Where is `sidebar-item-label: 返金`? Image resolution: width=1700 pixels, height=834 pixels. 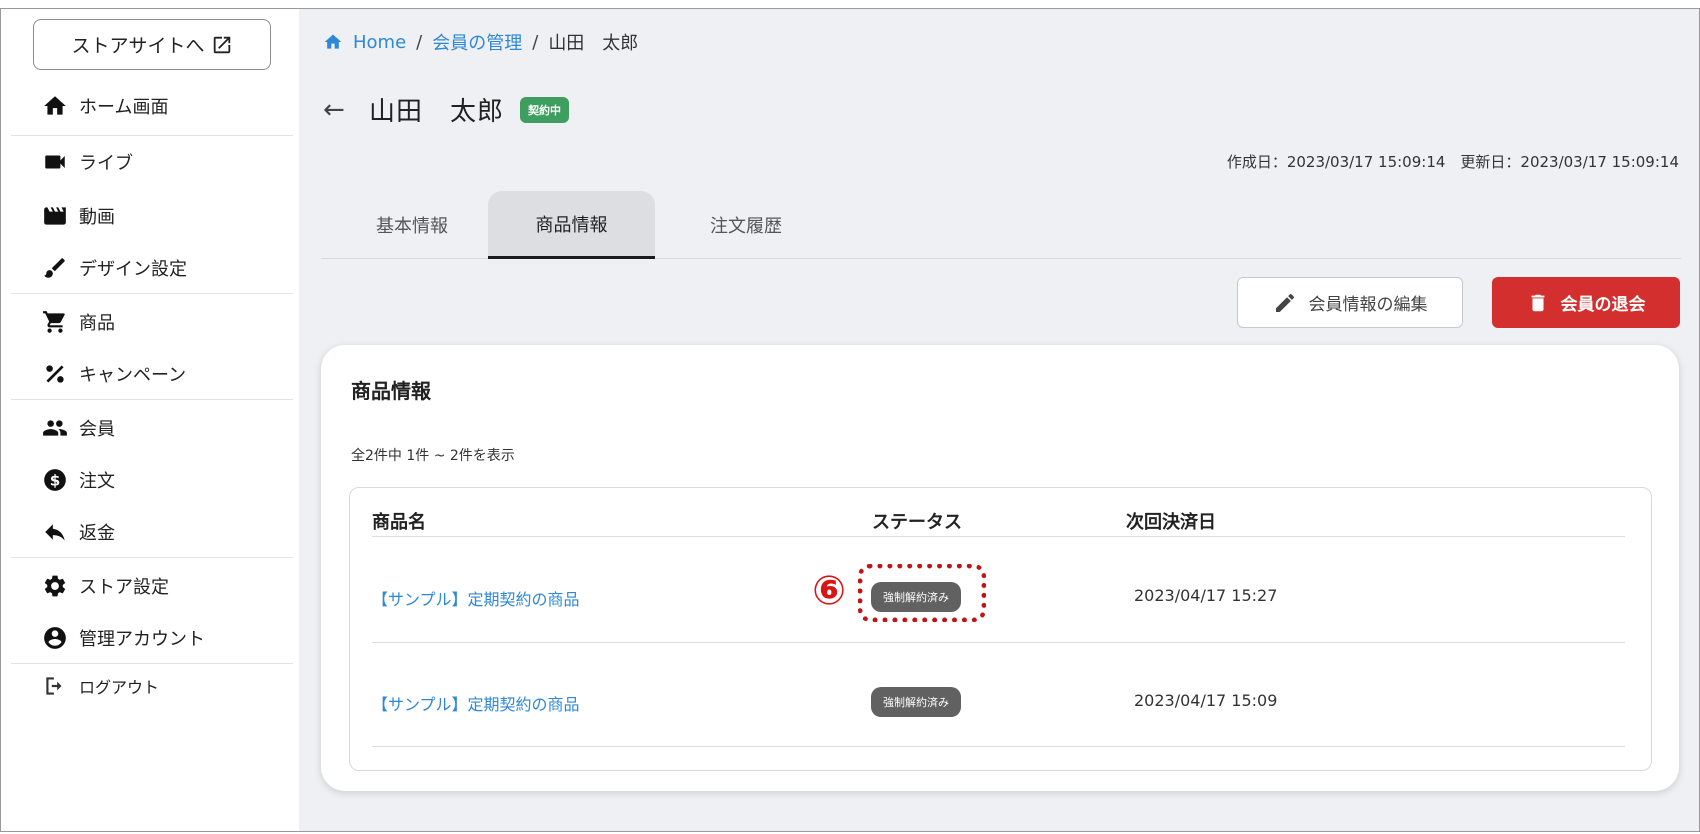
sidebar-item-label: 返金 is located at coordinates (97, 533).